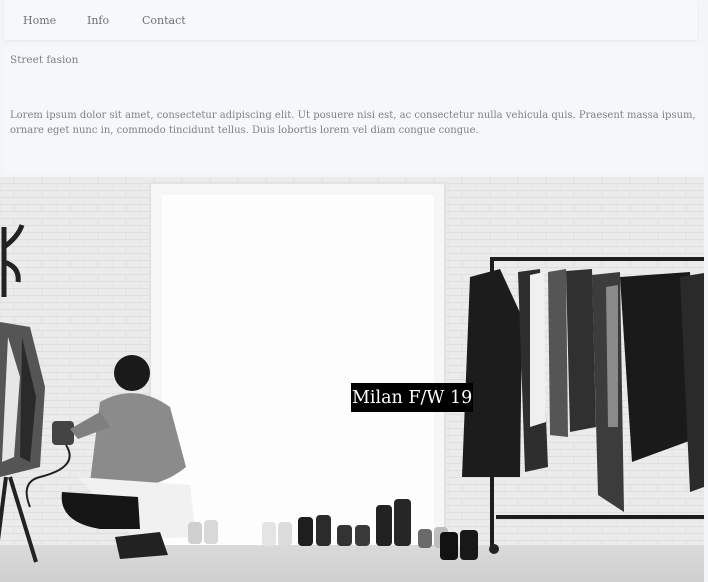 The height and width of the screenshot is (582, 708). I want to click on floor, so click(352, 563).